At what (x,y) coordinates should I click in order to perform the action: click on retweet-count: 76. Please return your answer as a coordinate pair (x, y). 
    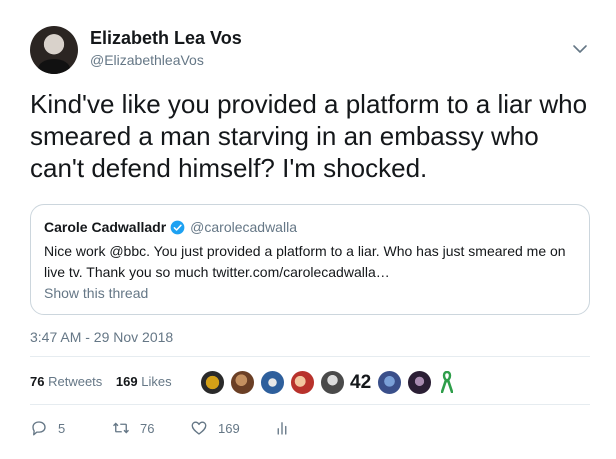
    Looking at the image, I should click on (147, 428).